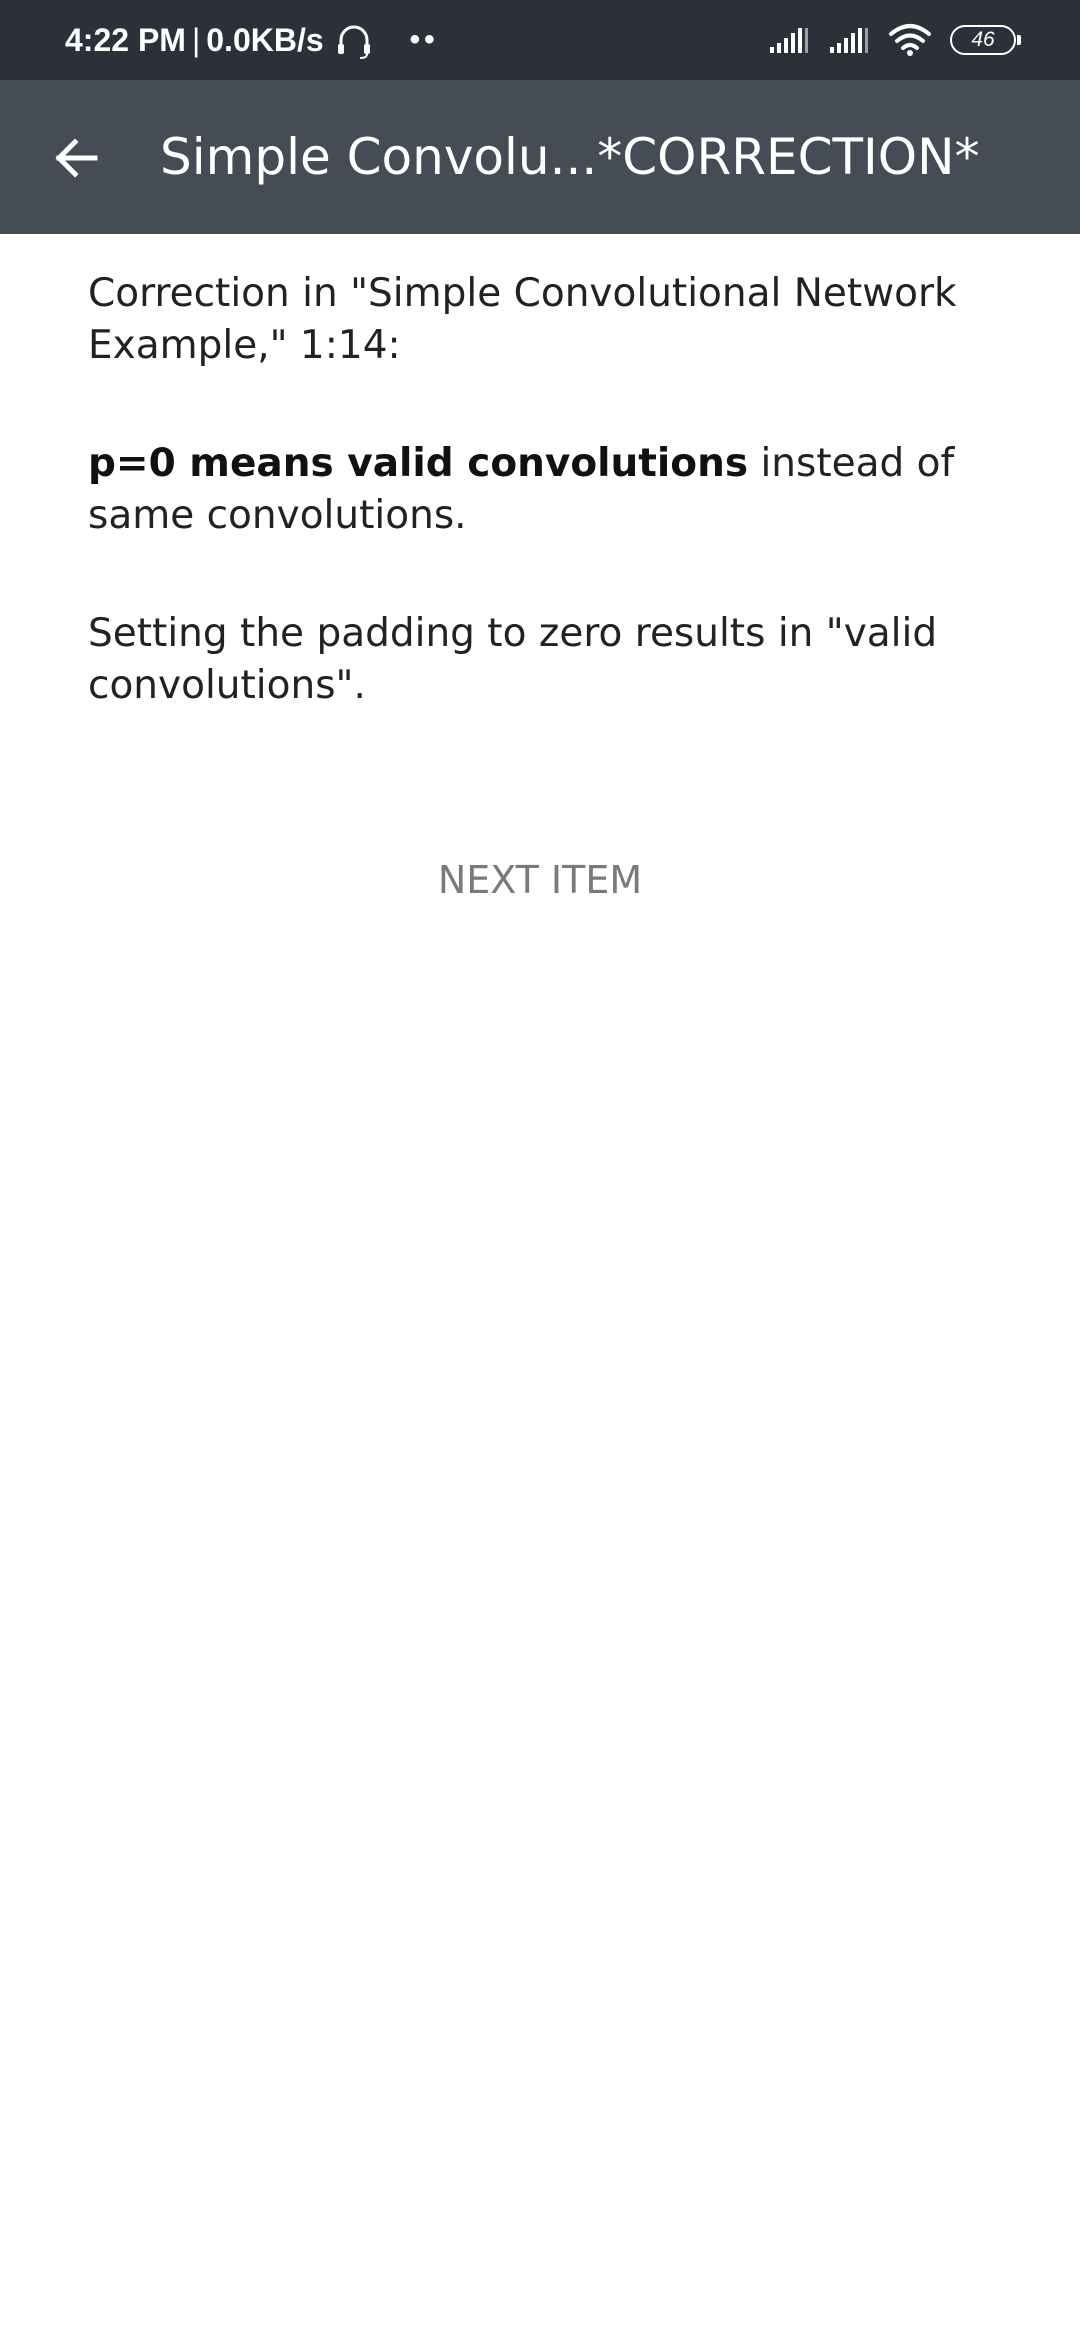 The width and height of the screenshot is (1080, 2340). I want to click on notification-dots: ••, so click(424, 39).